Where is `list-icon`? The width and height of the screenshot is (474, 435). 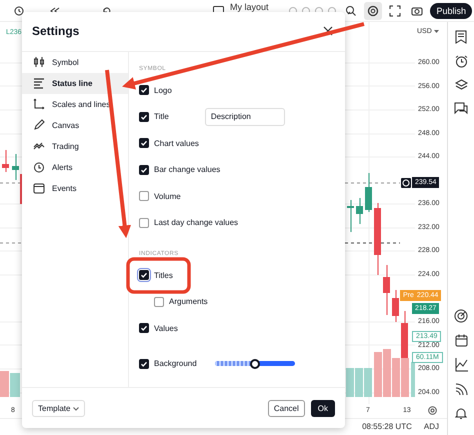 list-icon is located at coordinates (461, 37).